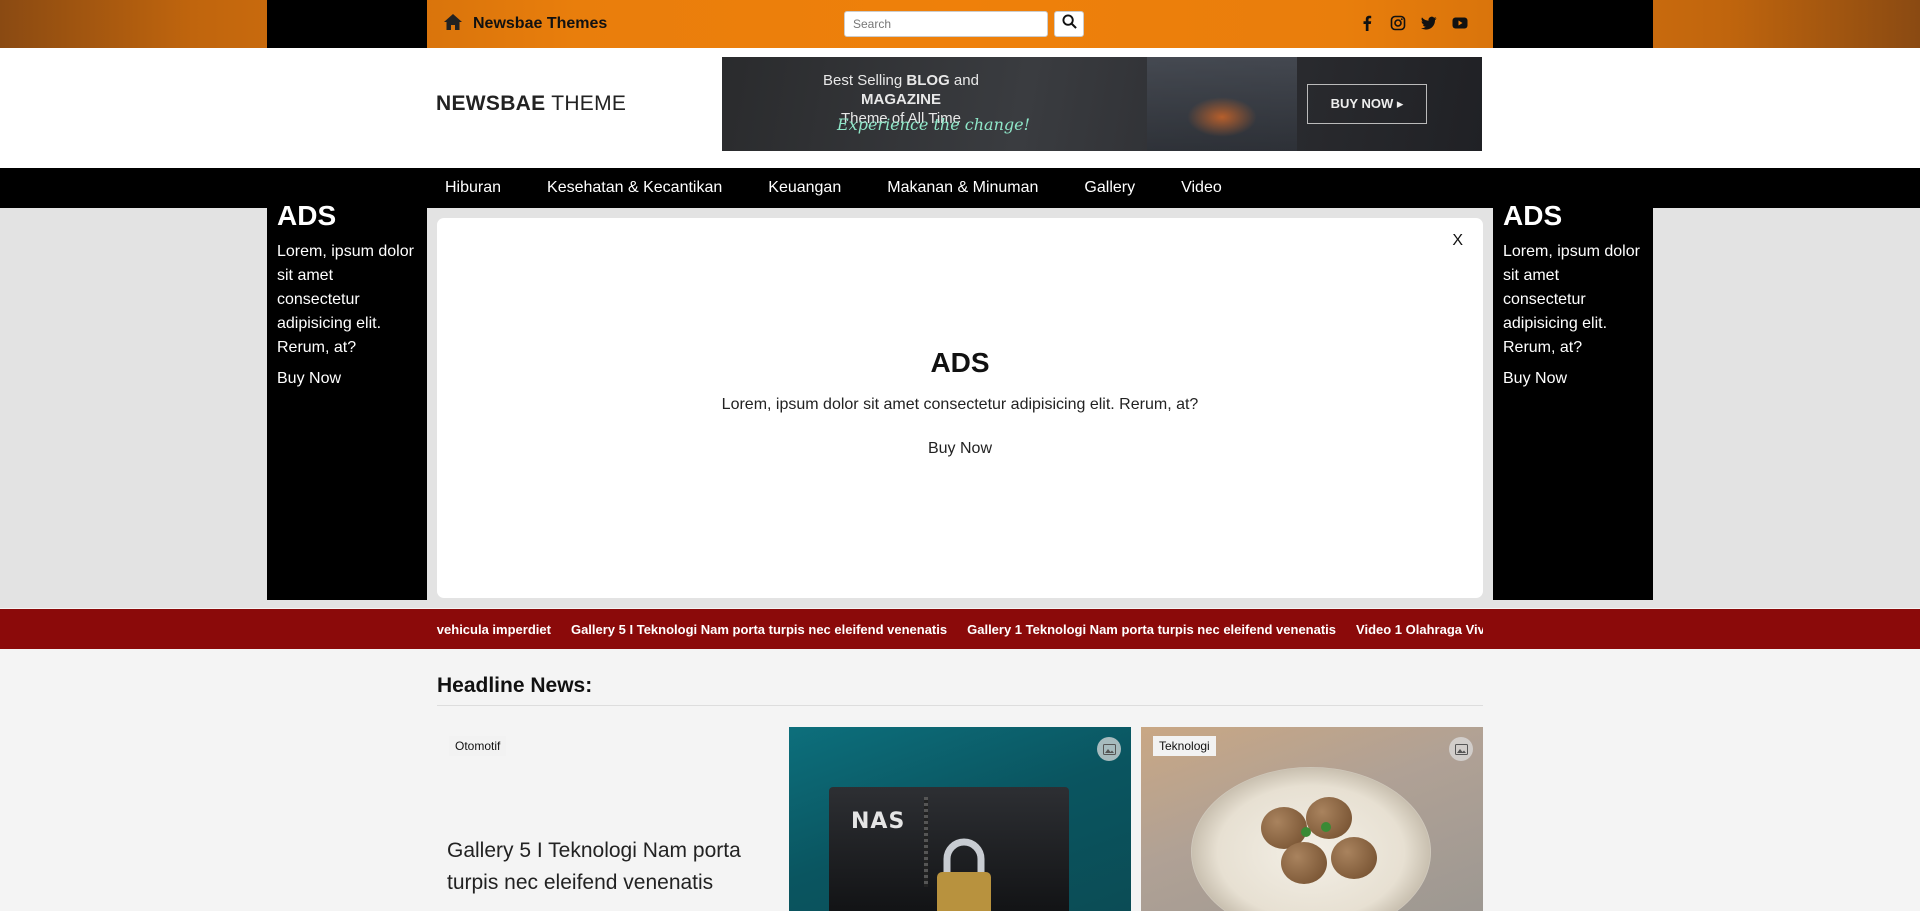 Image resolution: width=1920 pixels, height=911 pixels. Describe the element at coordinates (1413, 23) in the screenshot. I see `social-links` at that location.